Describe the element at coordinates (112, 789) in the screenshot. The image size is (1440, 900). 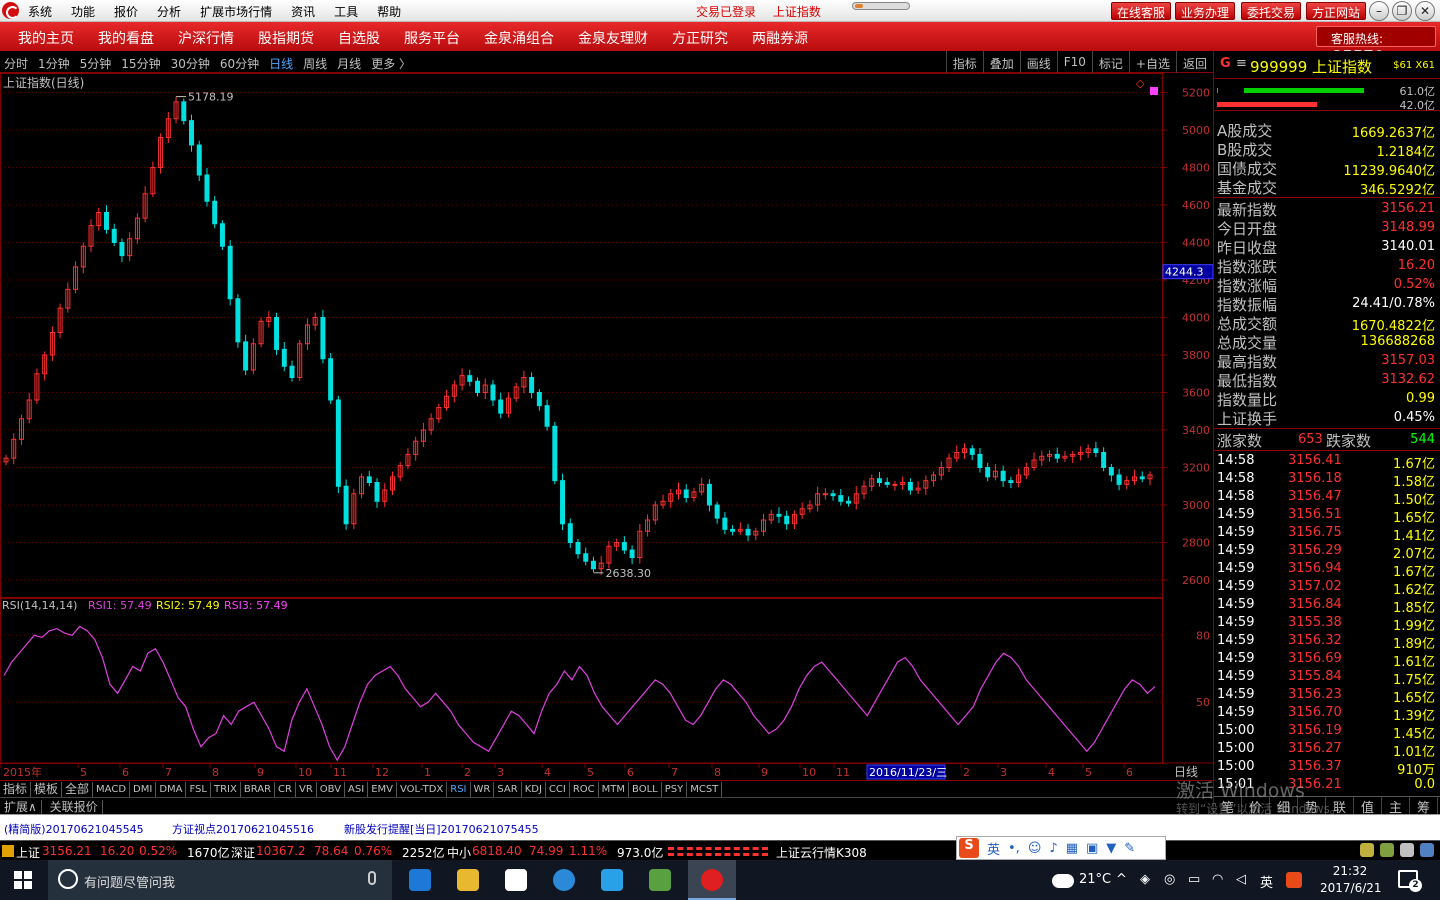
I see `indicator-tab: MACD` at that location.